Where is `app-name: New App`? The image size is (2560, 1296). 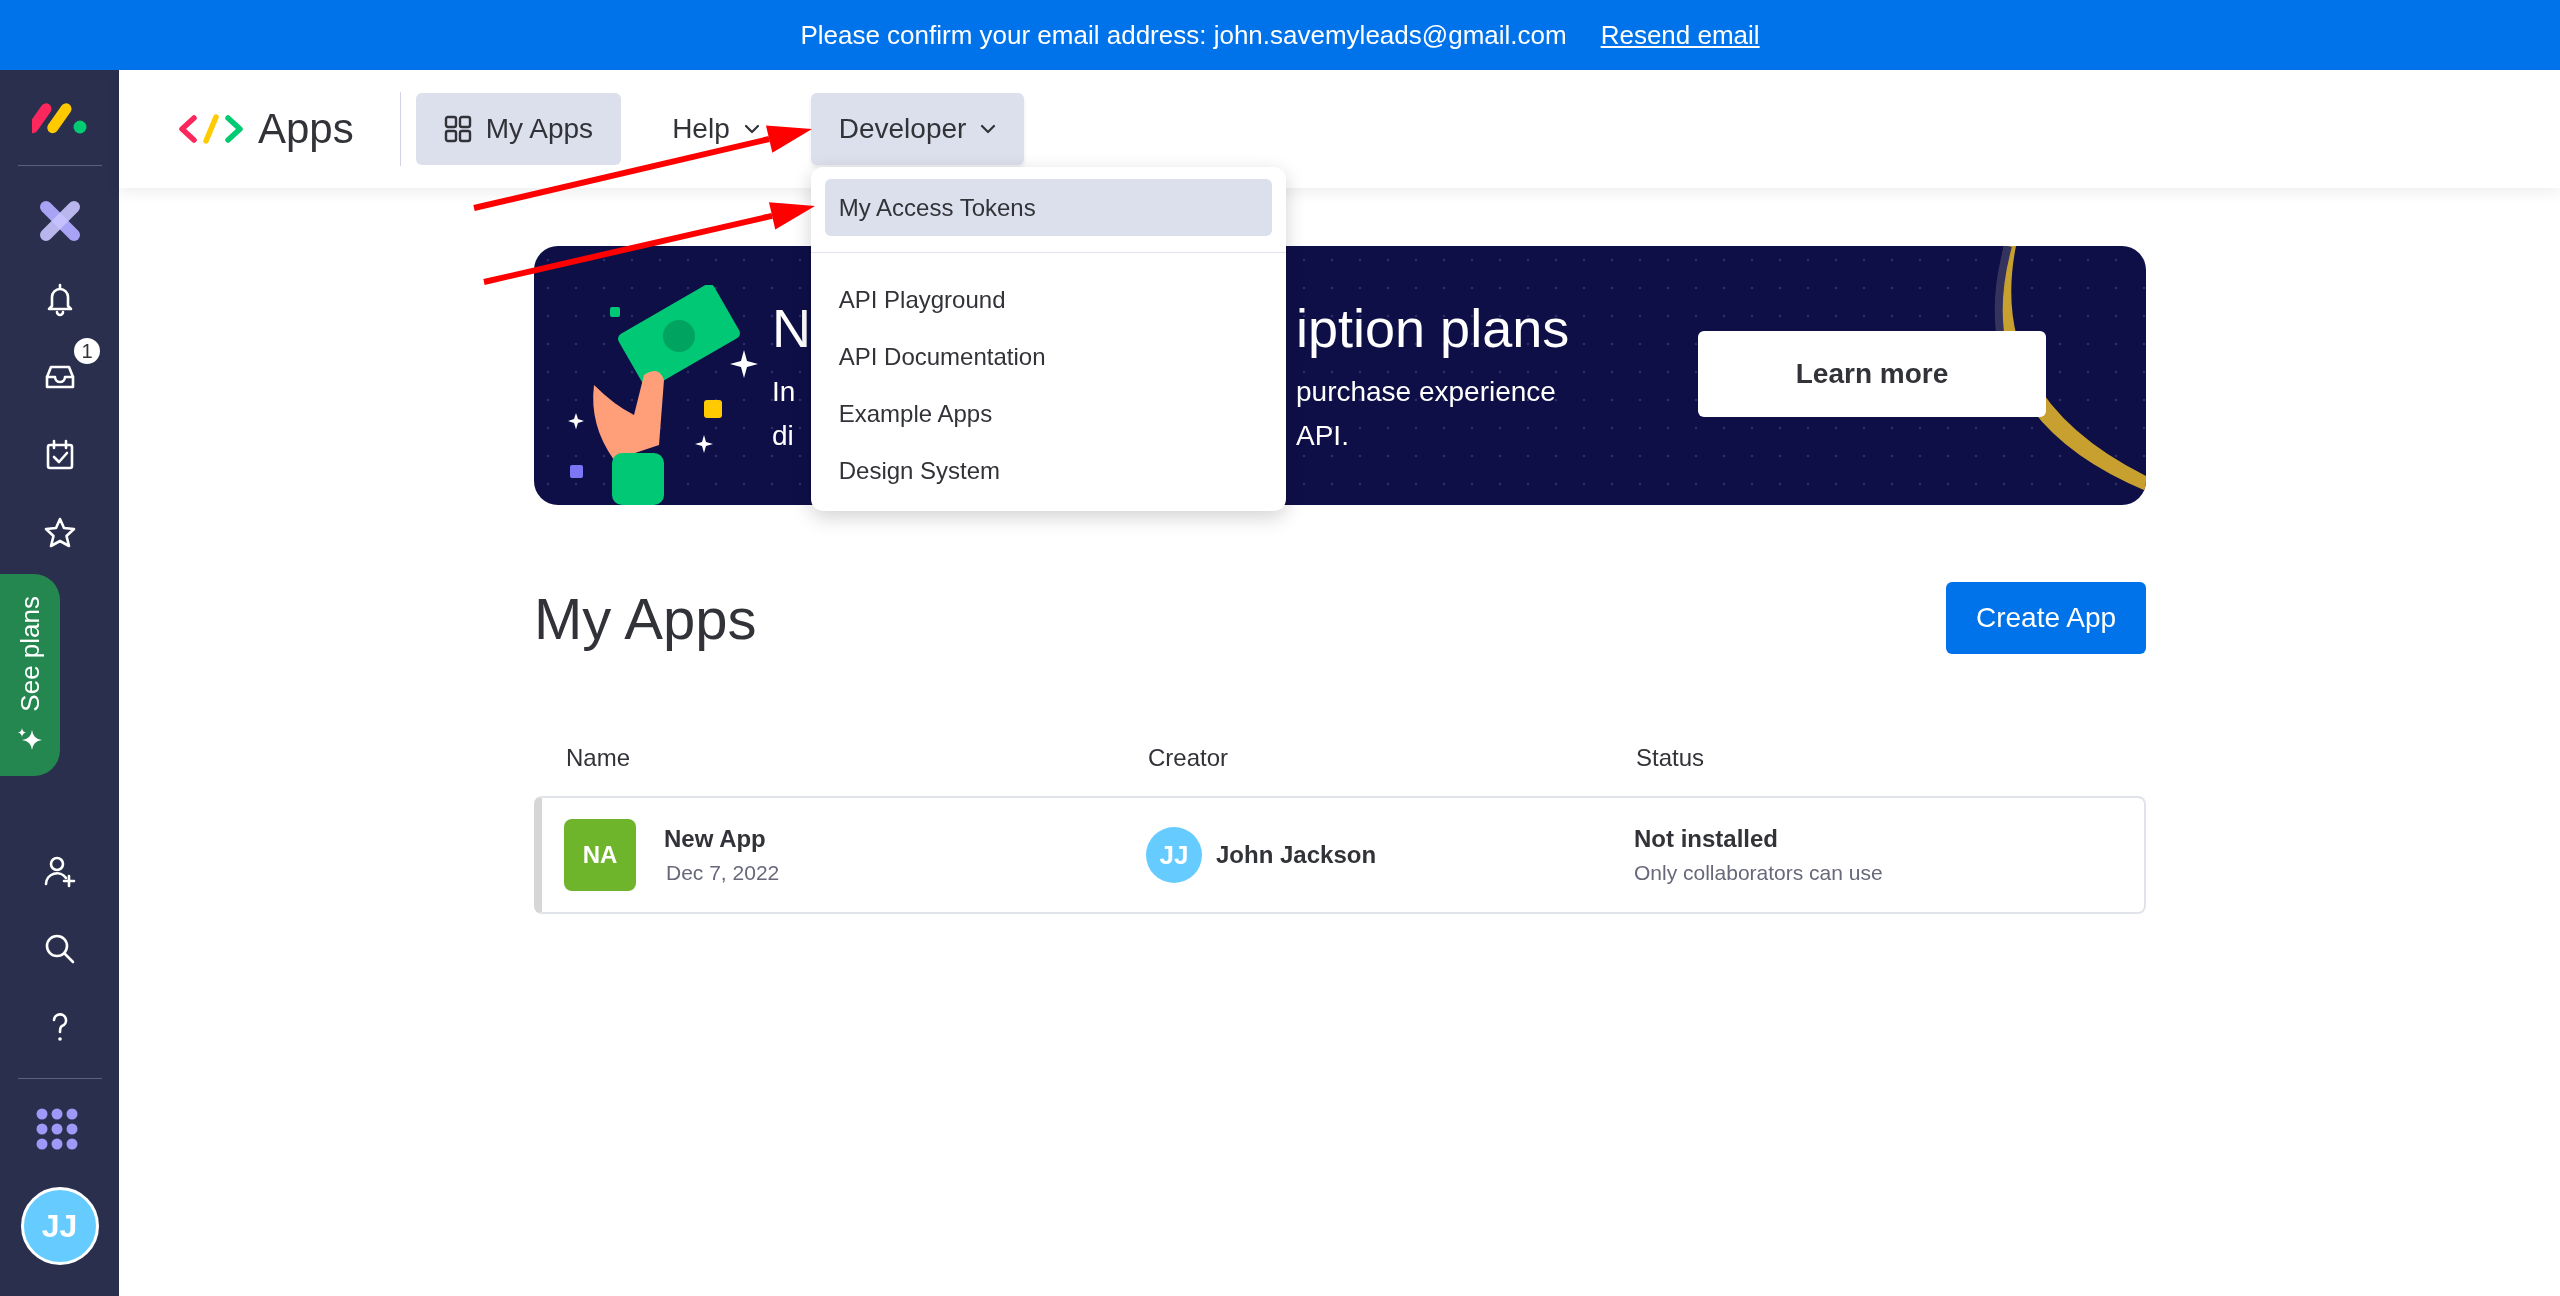 app-name: New App is located at coordinates (715, 839).